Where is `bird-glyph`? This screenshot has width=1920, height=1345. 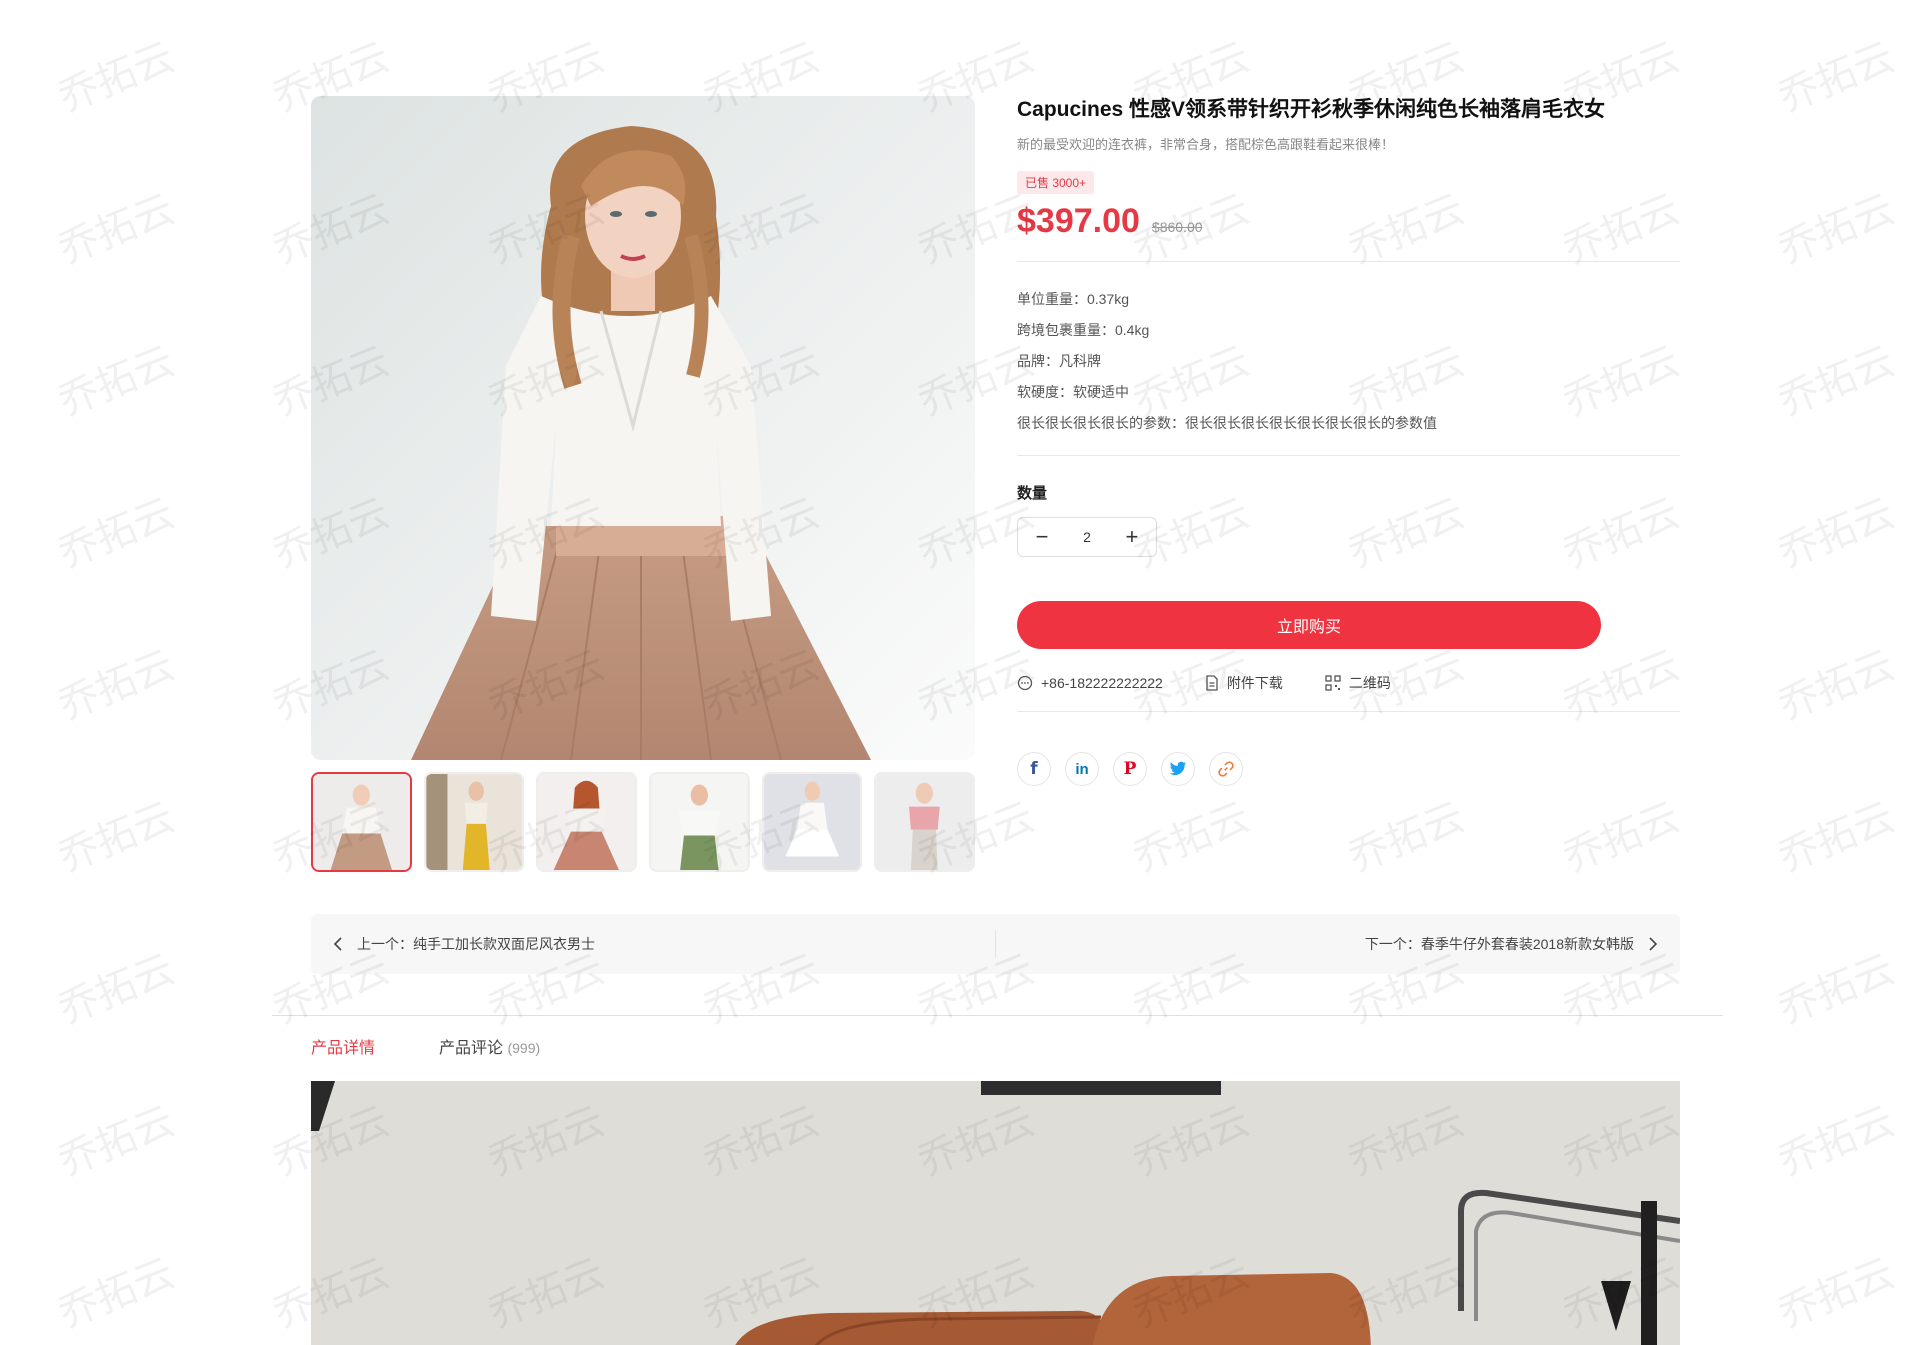
bird-glyph is located at coordinates (1178, 768).